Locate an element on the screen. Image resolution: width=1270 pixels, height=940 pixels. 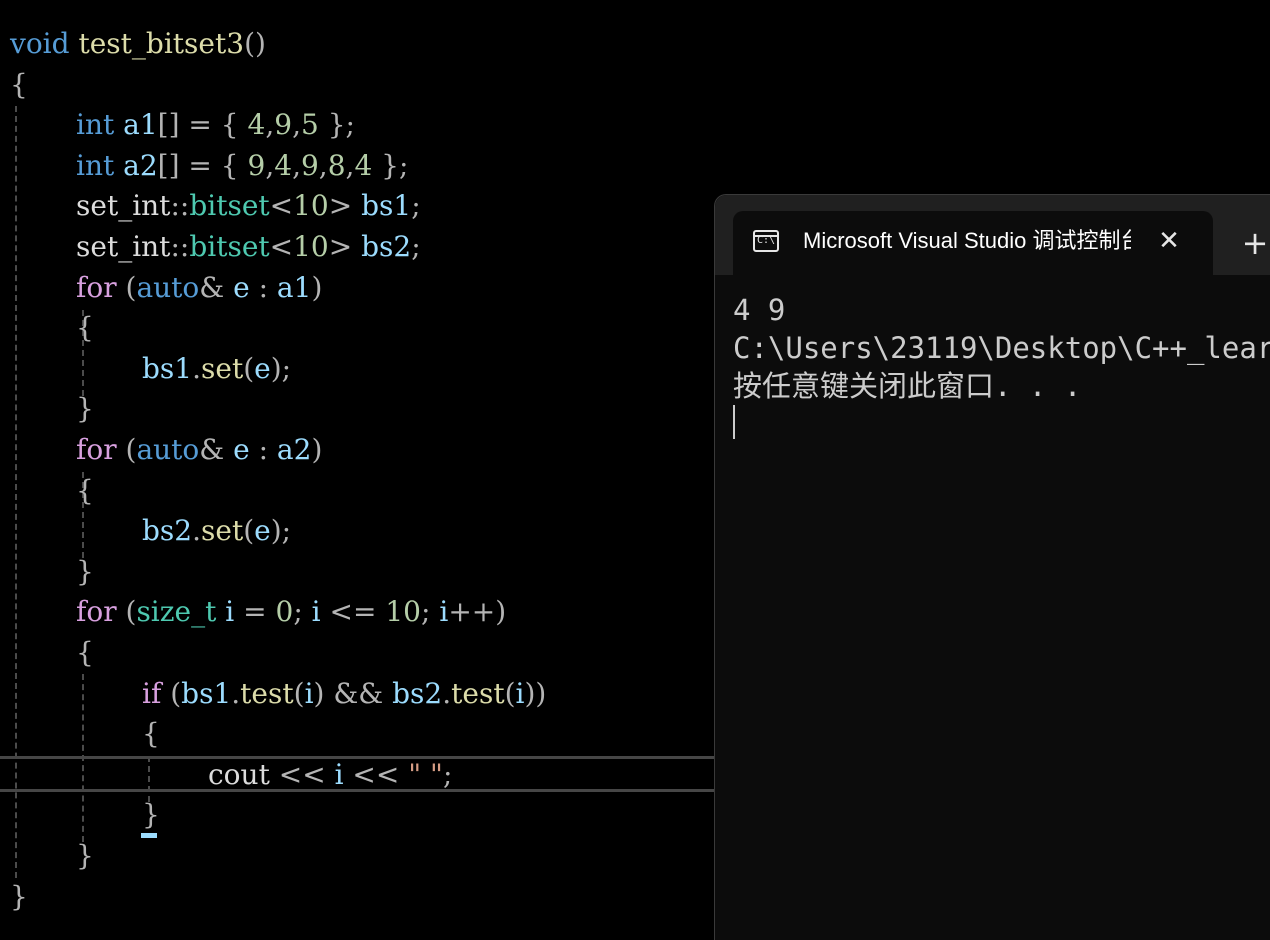
code-line: bs2.set(e); is located at coordinates (358, 531).